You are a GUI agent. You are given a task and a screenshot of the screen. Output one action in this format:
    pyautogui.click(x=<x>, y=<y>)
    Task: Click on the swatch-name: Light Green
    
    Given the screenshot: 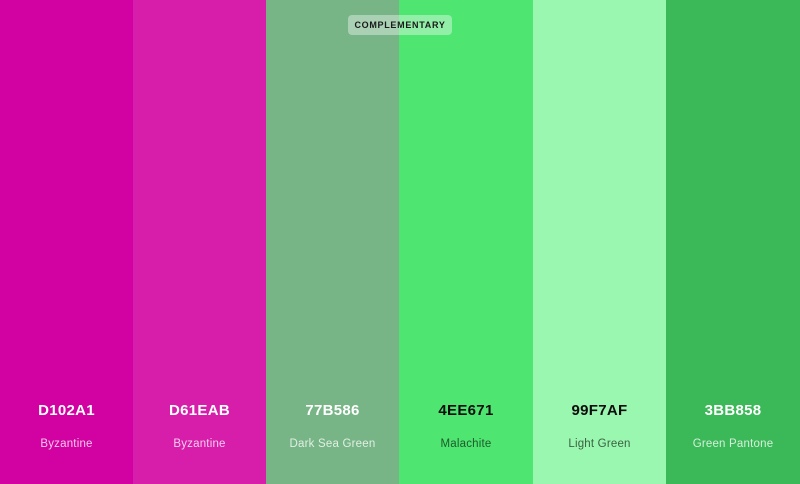 What is the action you would take?
    pyautogui.click(x=599, y=444)
    